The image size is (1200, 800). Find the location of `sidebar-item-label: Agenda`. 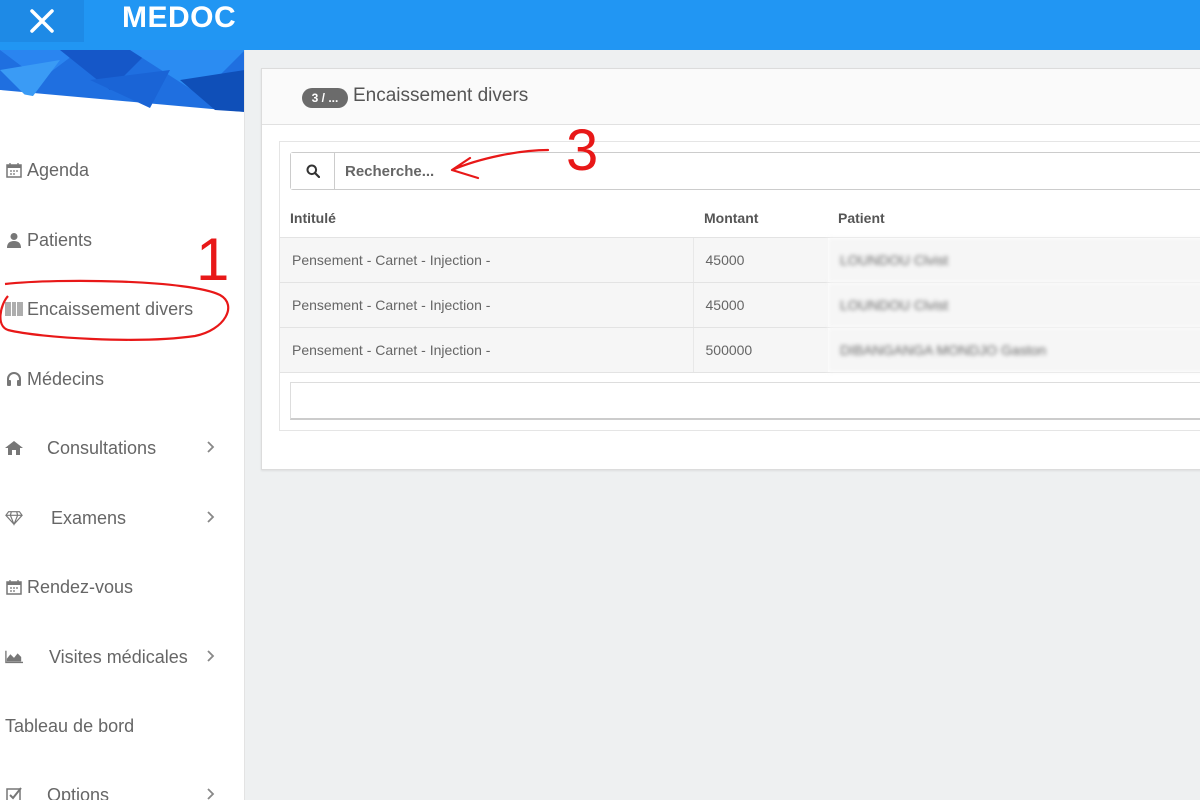

sidebar-item-label: Agenda is located at coordinates (58, 169).